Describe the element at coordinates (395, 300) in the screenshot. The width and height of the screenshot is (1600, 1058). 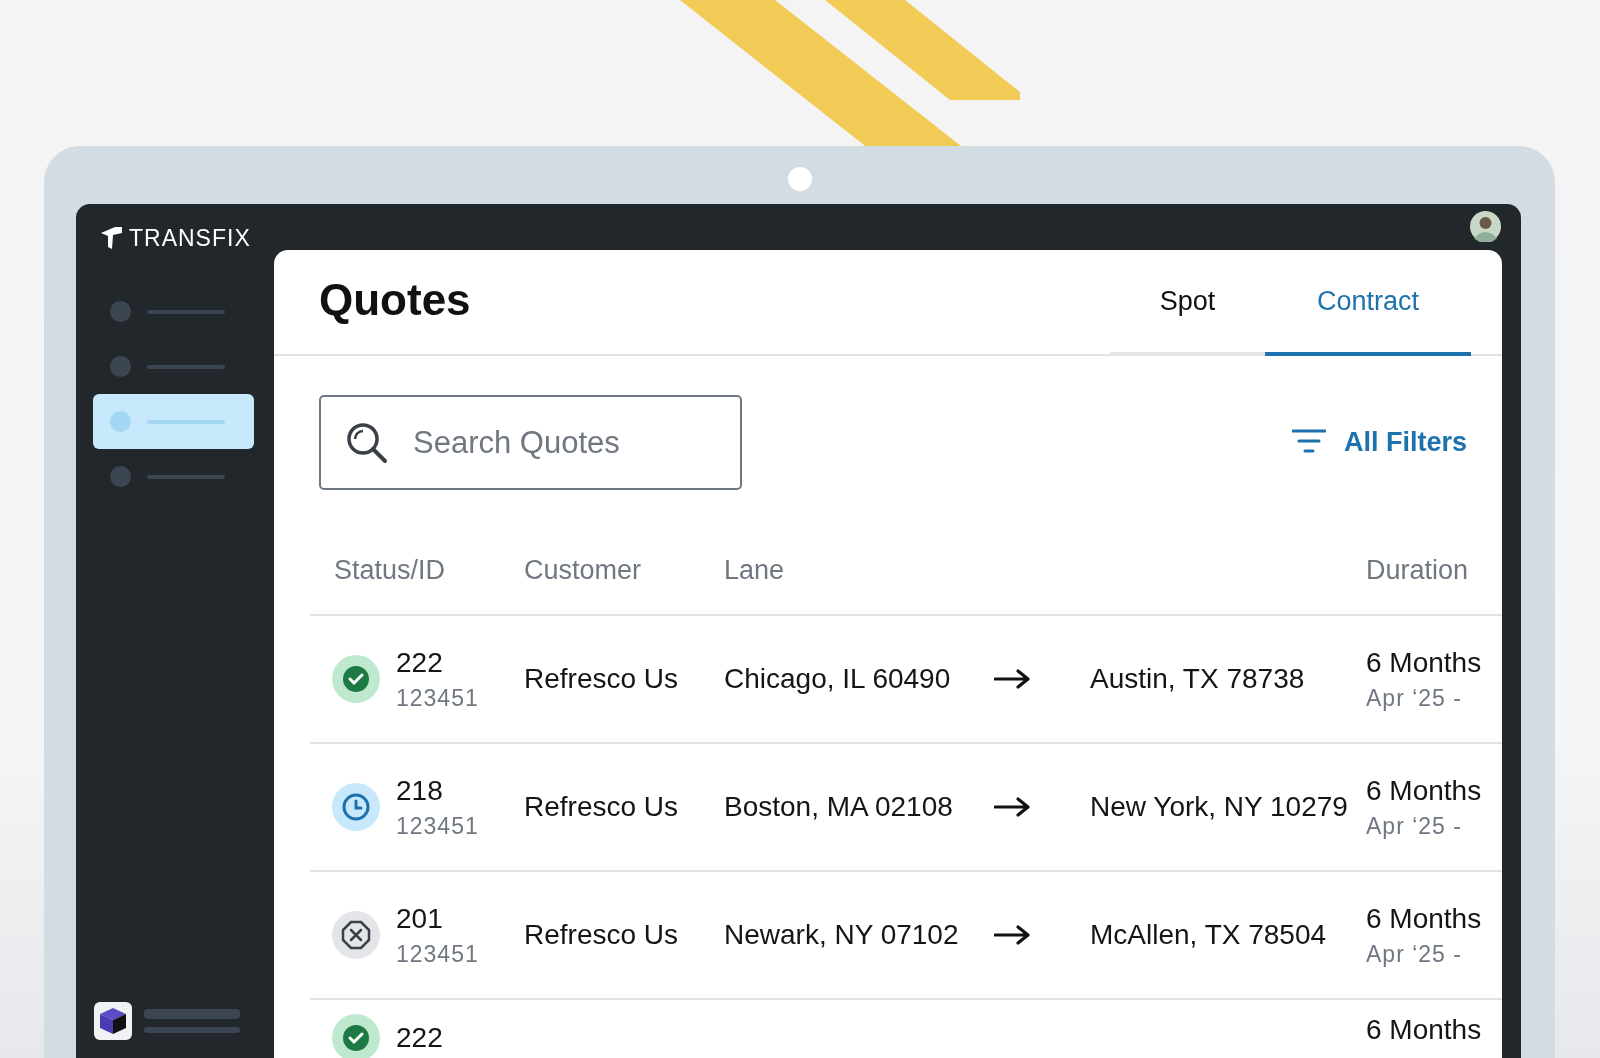
I see `page-title: Quotes` at that location.